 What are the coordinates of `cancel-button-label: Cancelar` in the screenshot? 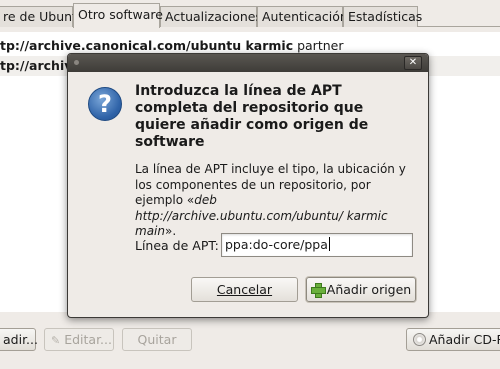 It's located at (244, 289).